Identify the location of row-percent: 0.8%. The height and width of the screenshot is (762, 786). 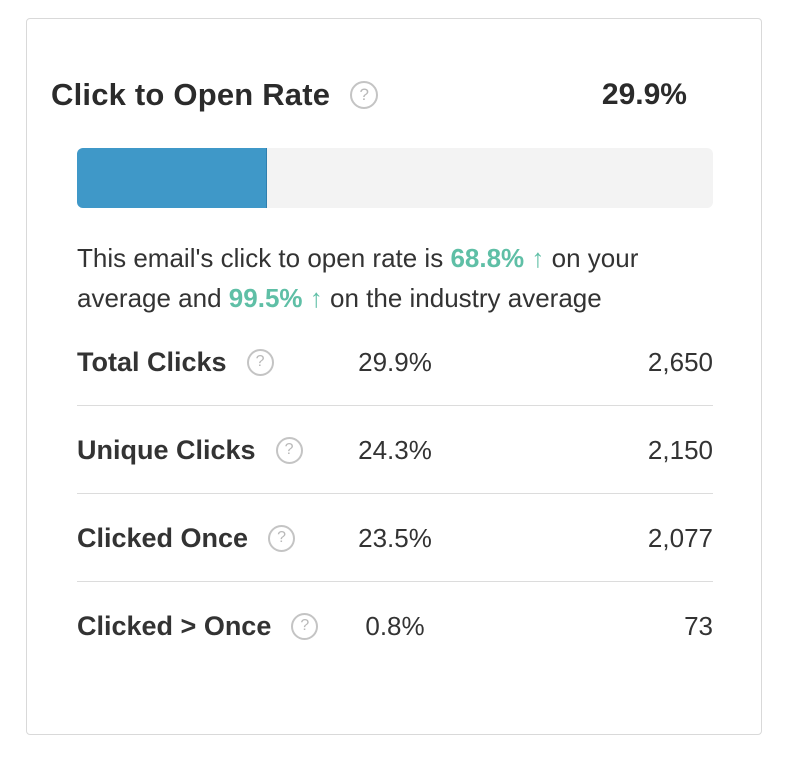
(395, 626).